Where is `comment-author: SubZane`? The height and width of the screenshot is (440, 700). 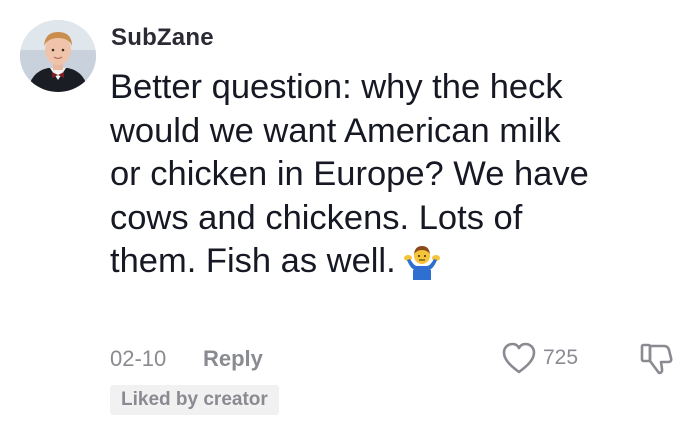
comment-author: SubZane is located at coordinates (162, 38).